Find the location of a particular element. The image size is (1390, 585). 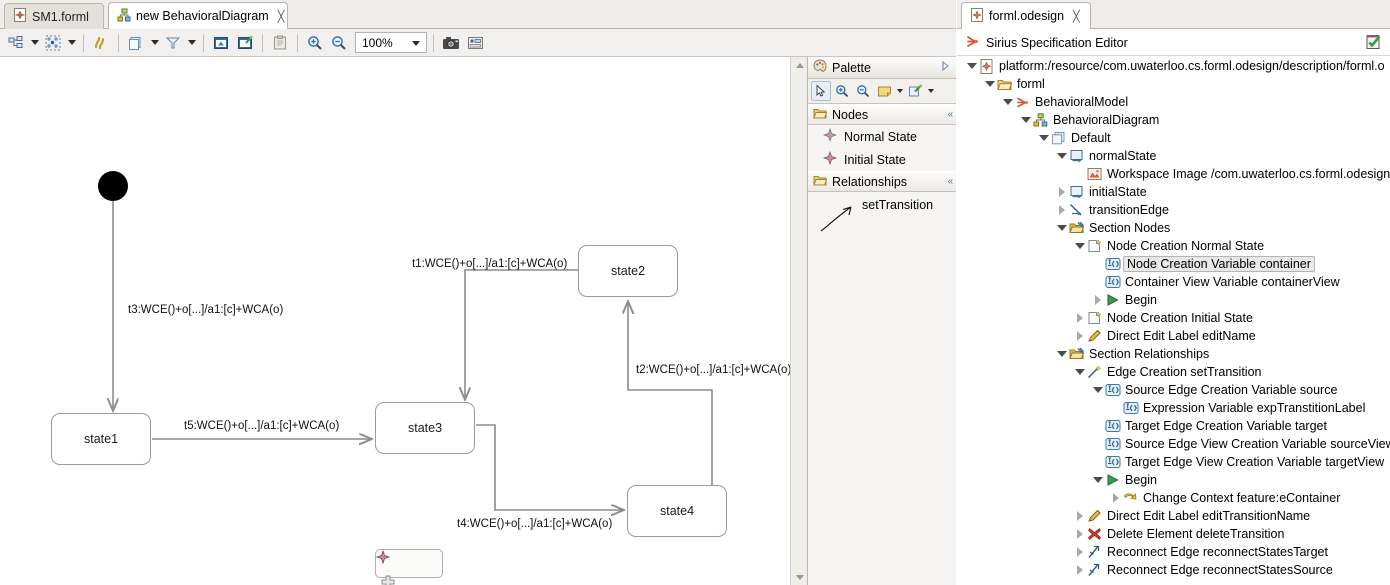

note-attachment-icon is located at coordinates (915, 91).